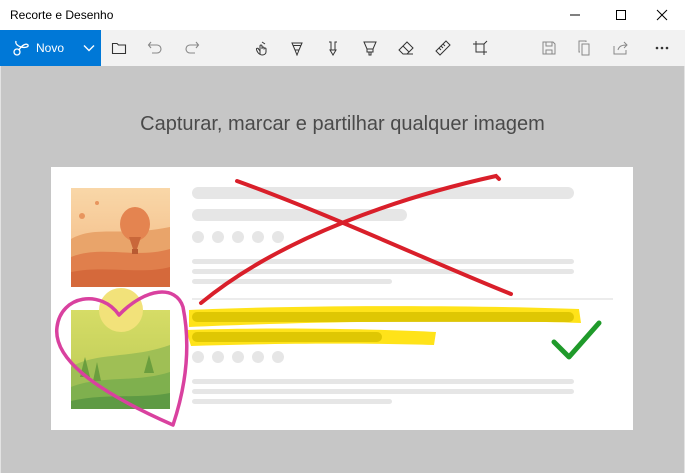 This screenshot has width=685, height=473. I want to click on chevron-down-icon, so click(88, 48).